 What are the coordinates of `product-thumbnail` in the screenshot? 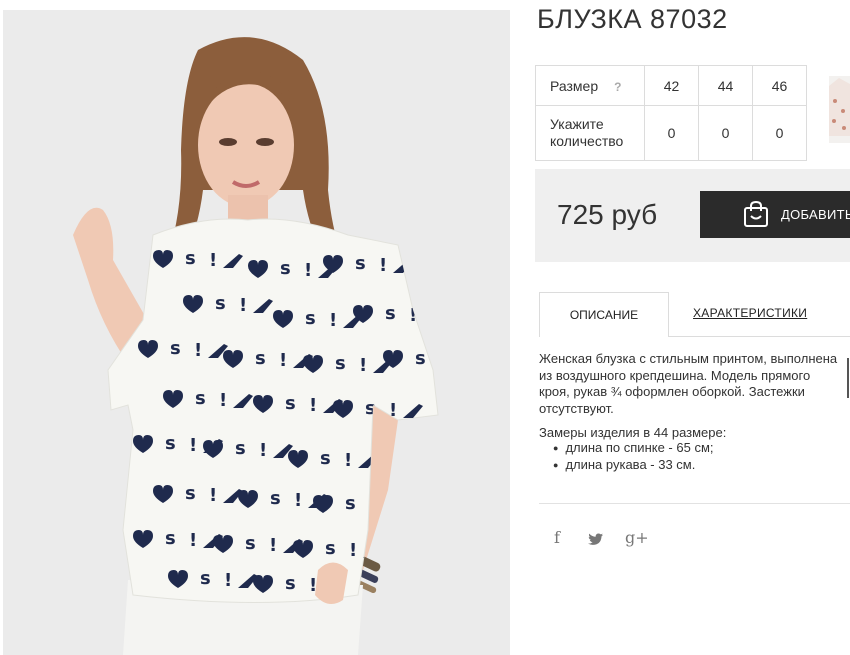 It's located at (839, 109).